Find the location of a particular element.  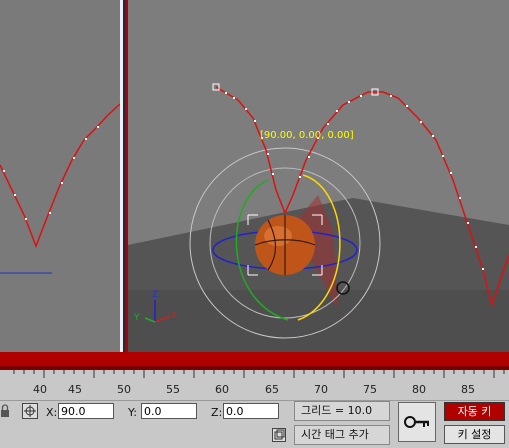

left-viewport-canvas is located at coordinates (60, 188).